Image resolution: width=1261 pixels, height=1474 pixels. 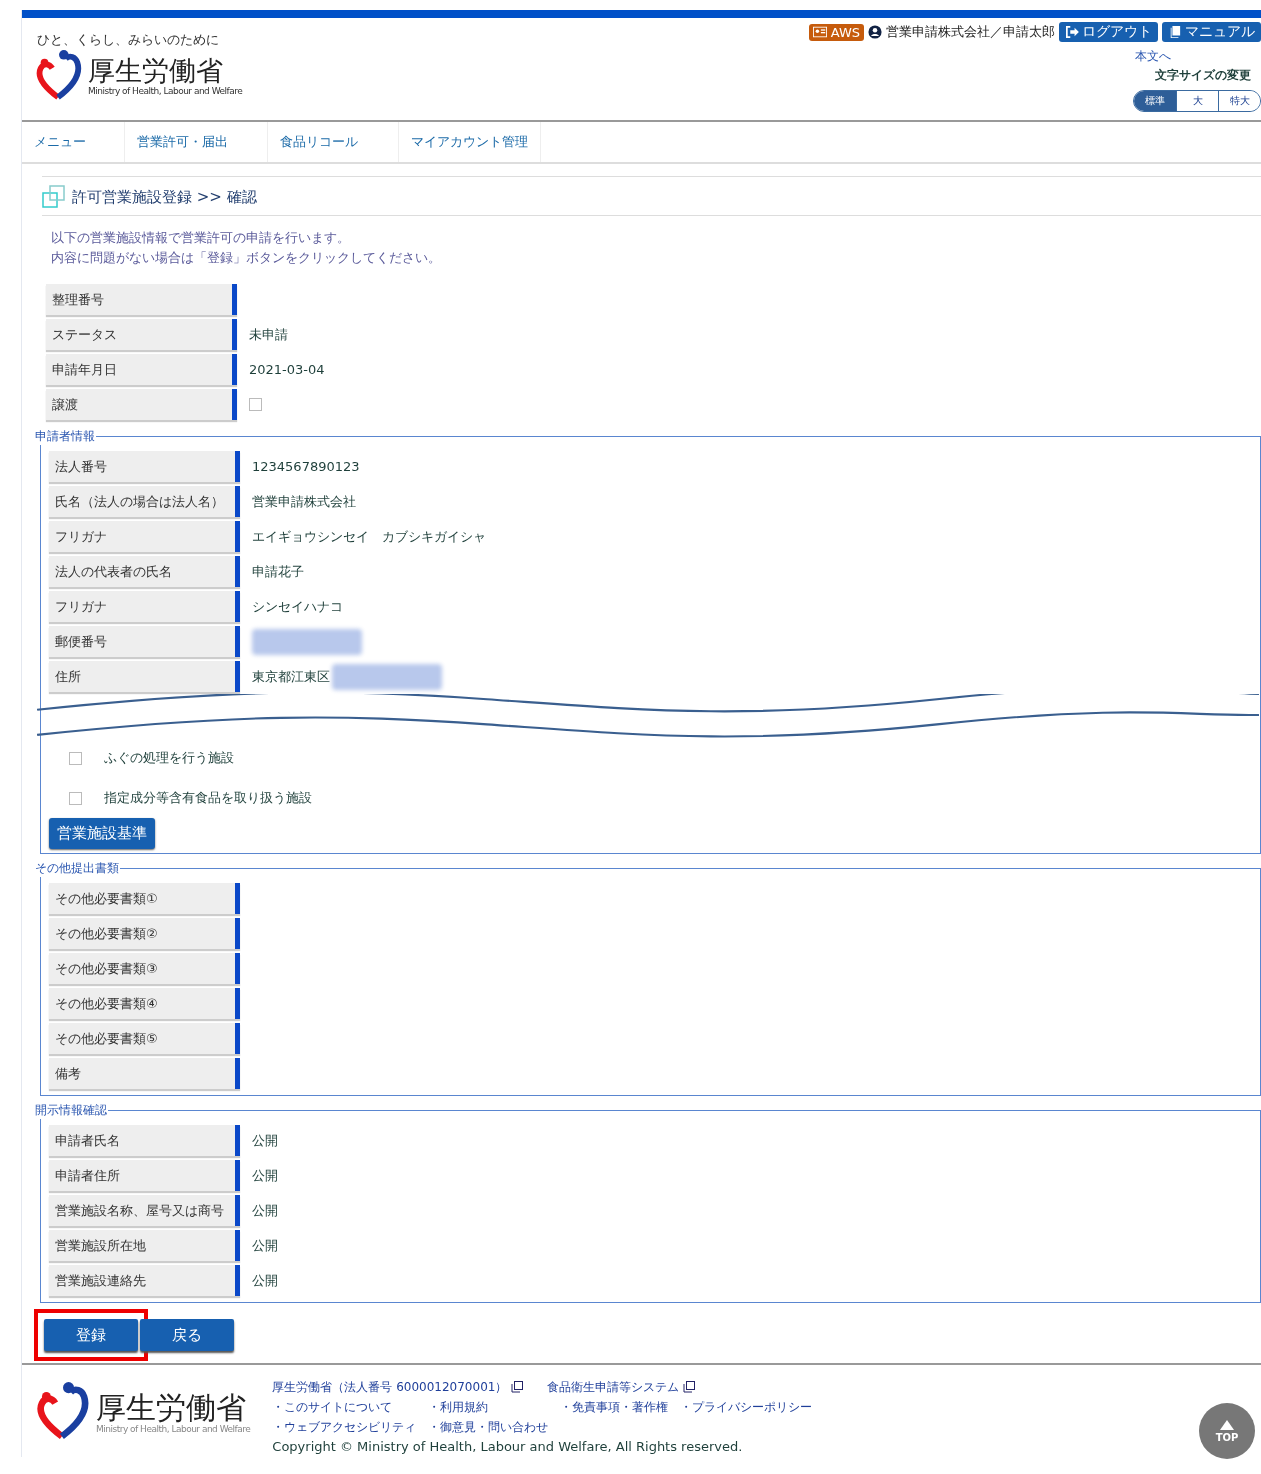 What do you see at coordinates (144, 968) in the screenshot?
I see `field-label: その他必要書類③` at bounding box center [144, 968].